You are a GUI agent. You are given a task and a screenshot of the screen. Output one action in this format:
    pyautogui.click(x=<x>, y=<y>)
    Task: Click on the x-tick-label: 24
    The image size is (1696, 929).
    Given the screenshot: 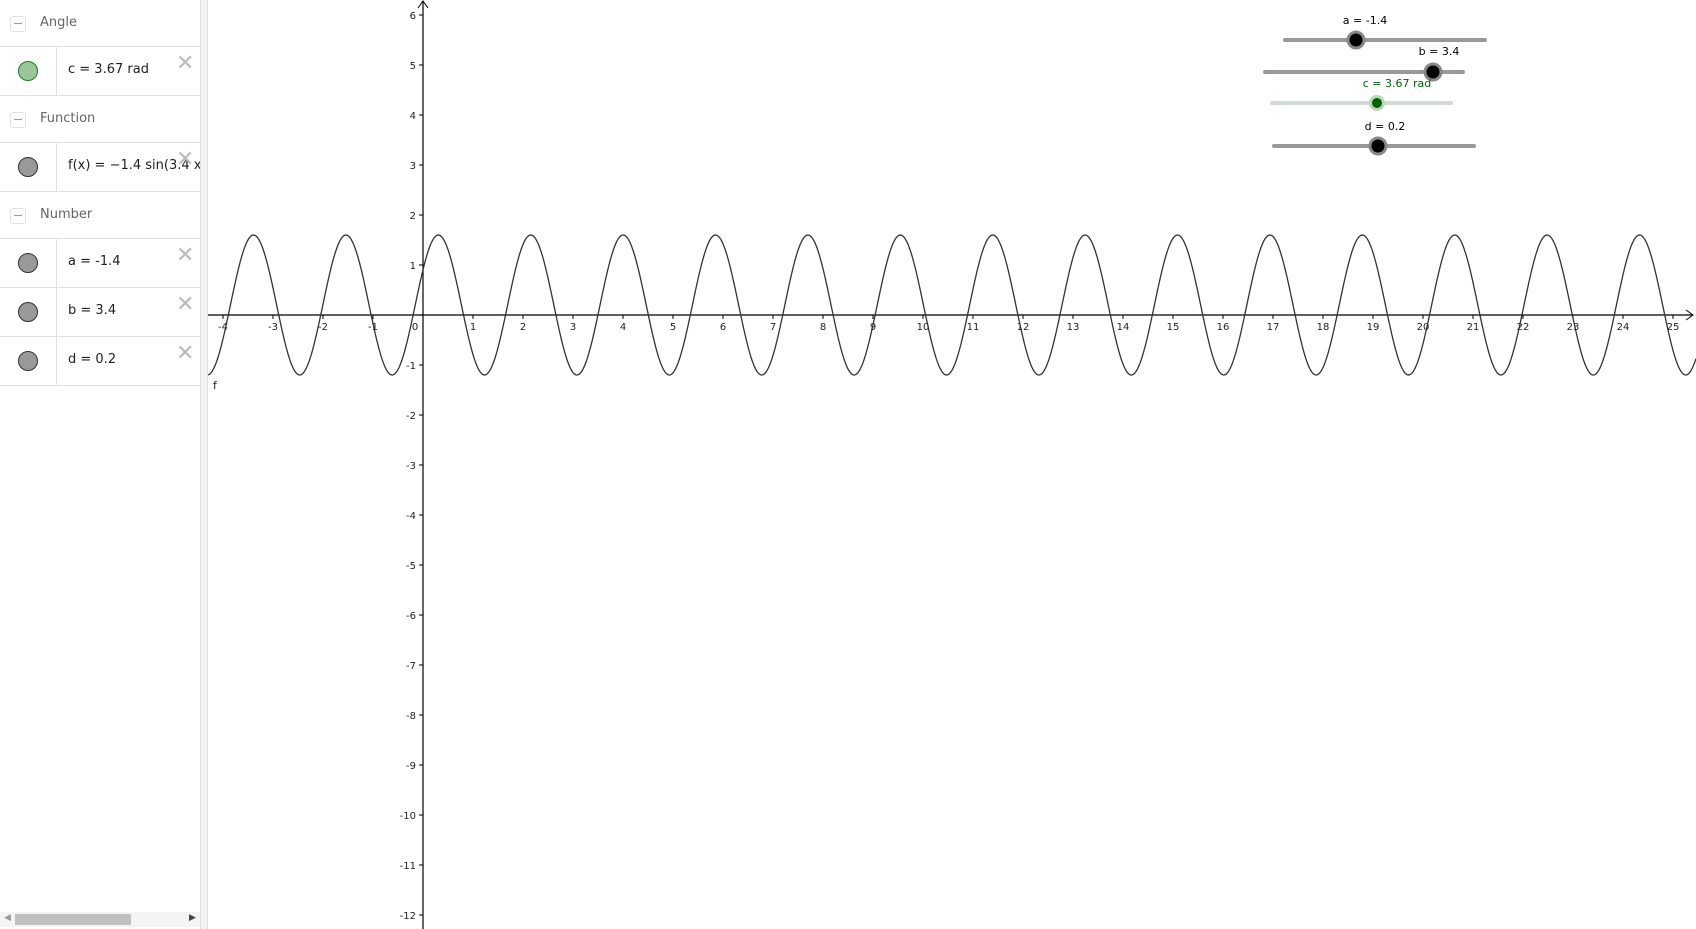 What is the action you would take?
    pyautogui.click(x=1623, y=327)
    